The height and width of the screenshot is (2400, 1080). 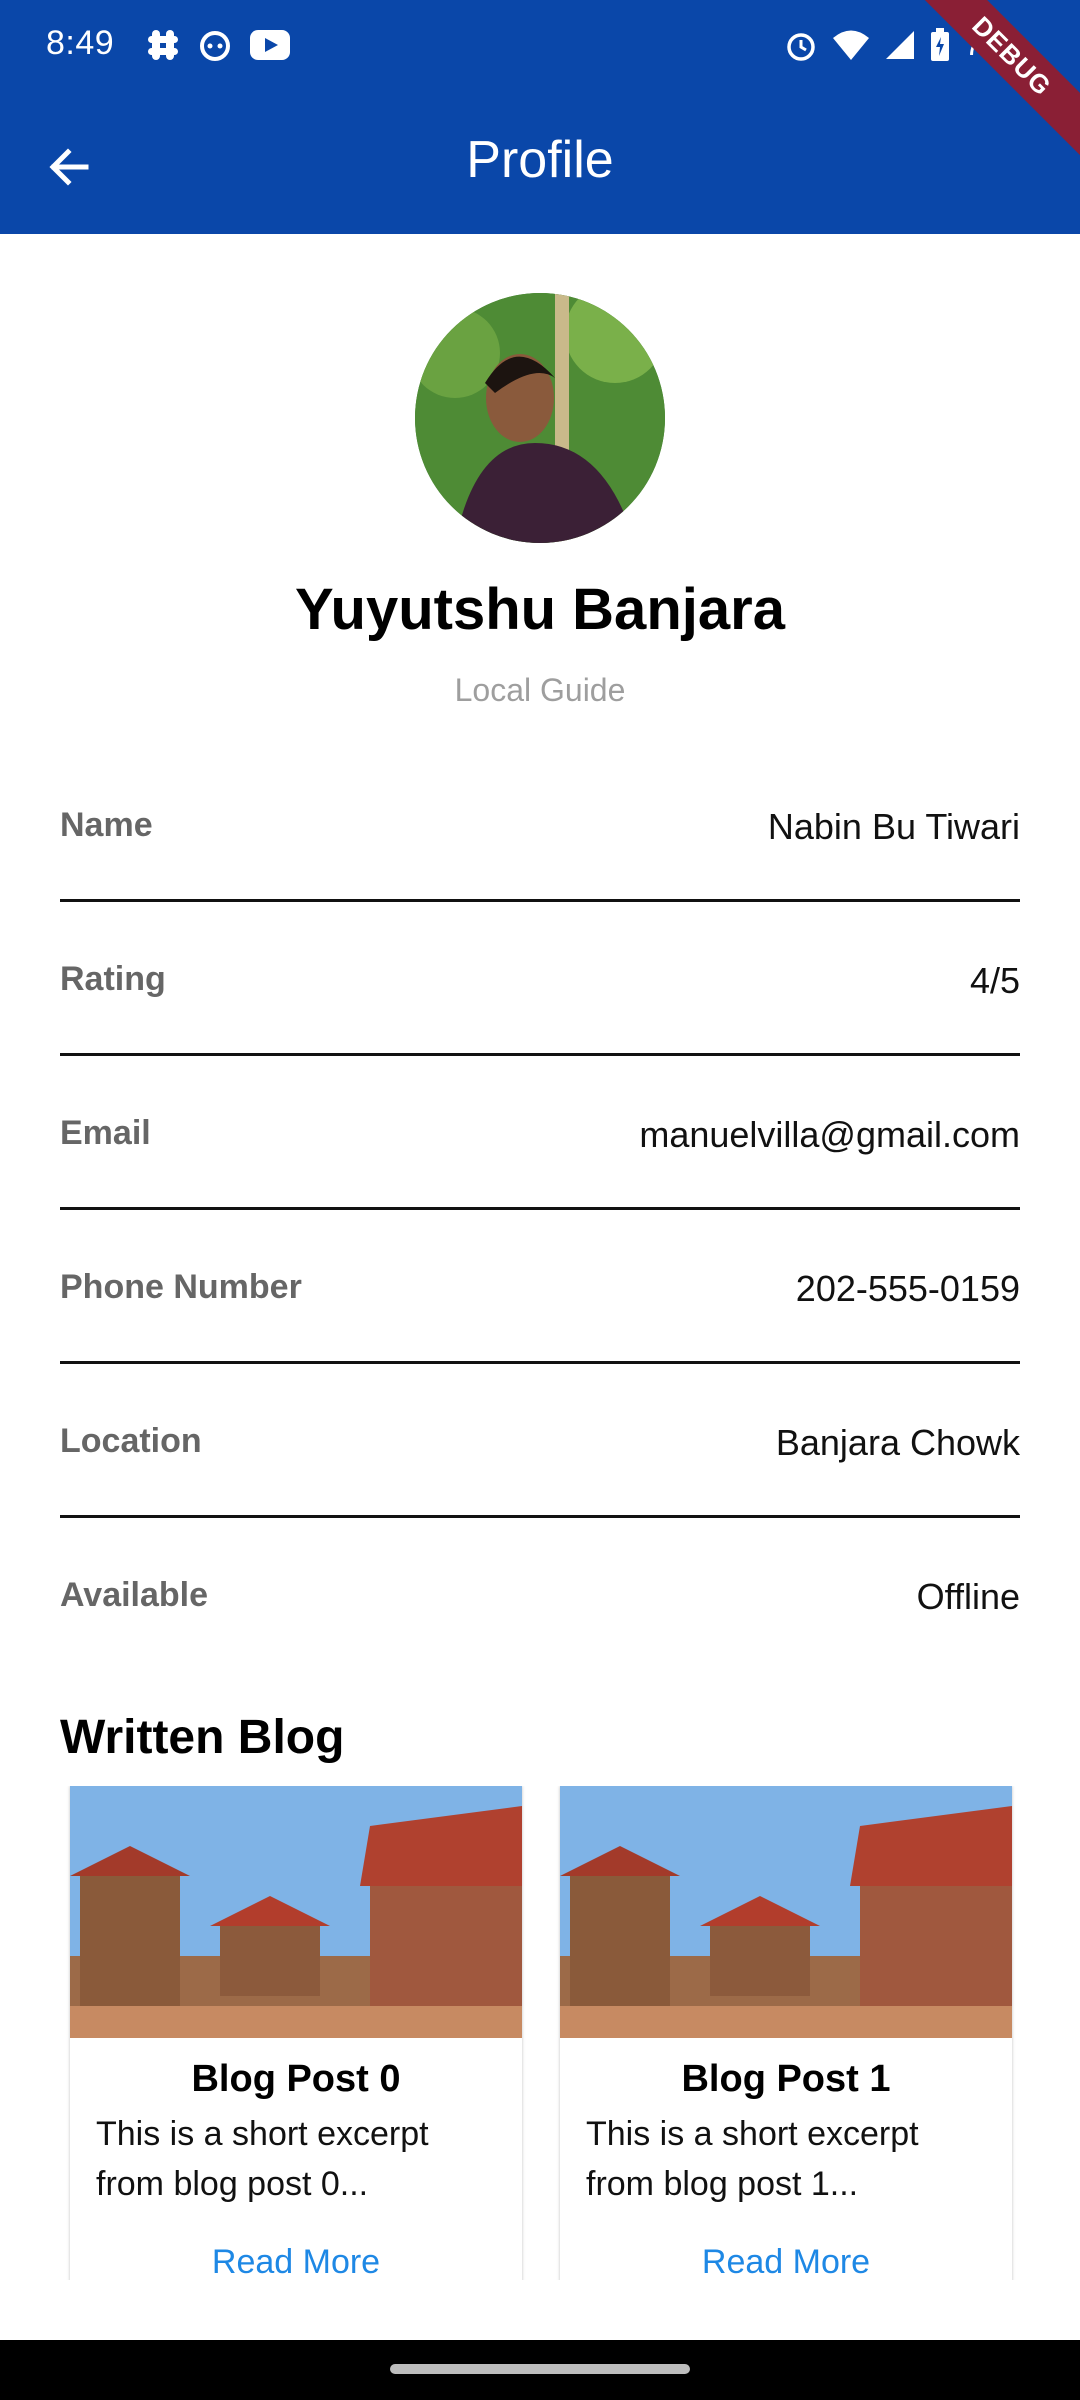 I want to click on slack-icon, so click(x=163, y=45).